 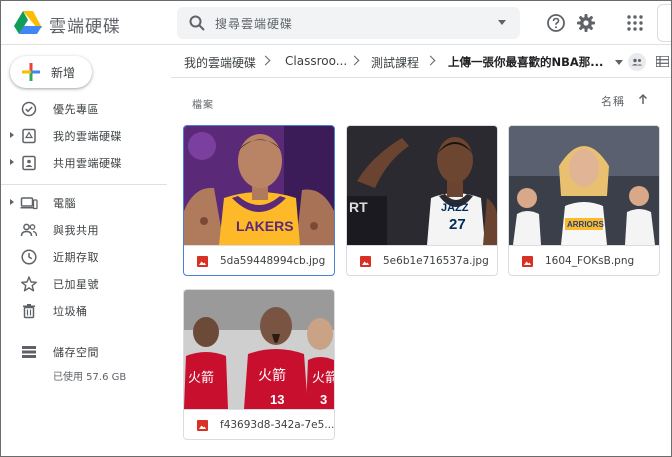 I want to click on sidebar-item-shared-with-me: 與我共用, so click(x=85, y=230).